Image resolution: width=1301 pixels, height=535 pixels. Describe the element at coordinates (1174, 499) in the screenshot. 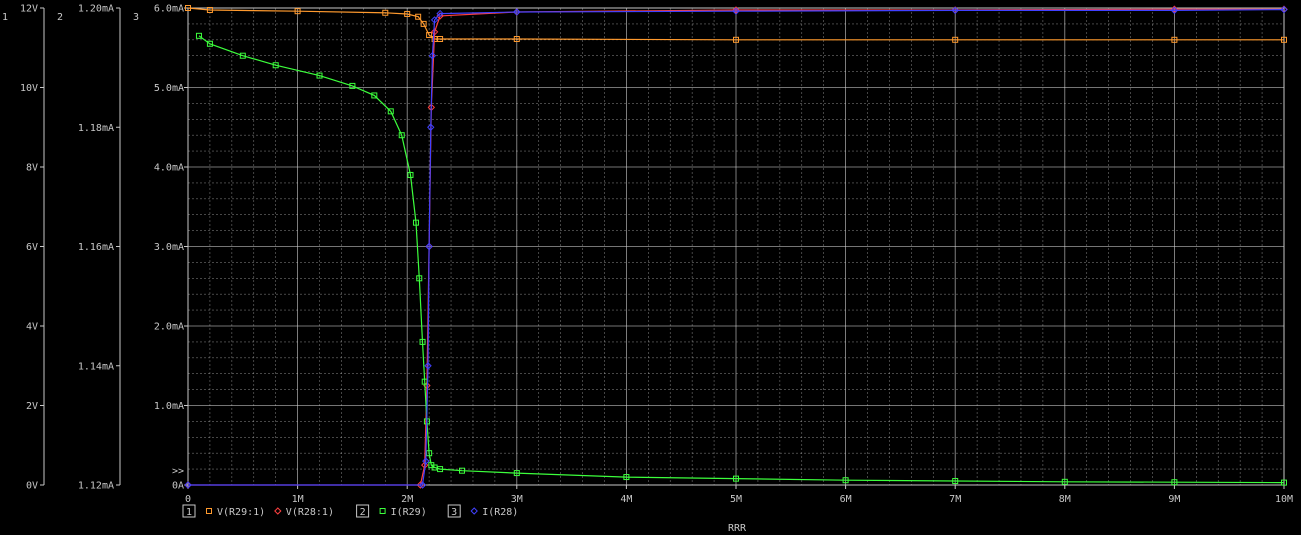

I see `x-tick-label: 9M` at that location.